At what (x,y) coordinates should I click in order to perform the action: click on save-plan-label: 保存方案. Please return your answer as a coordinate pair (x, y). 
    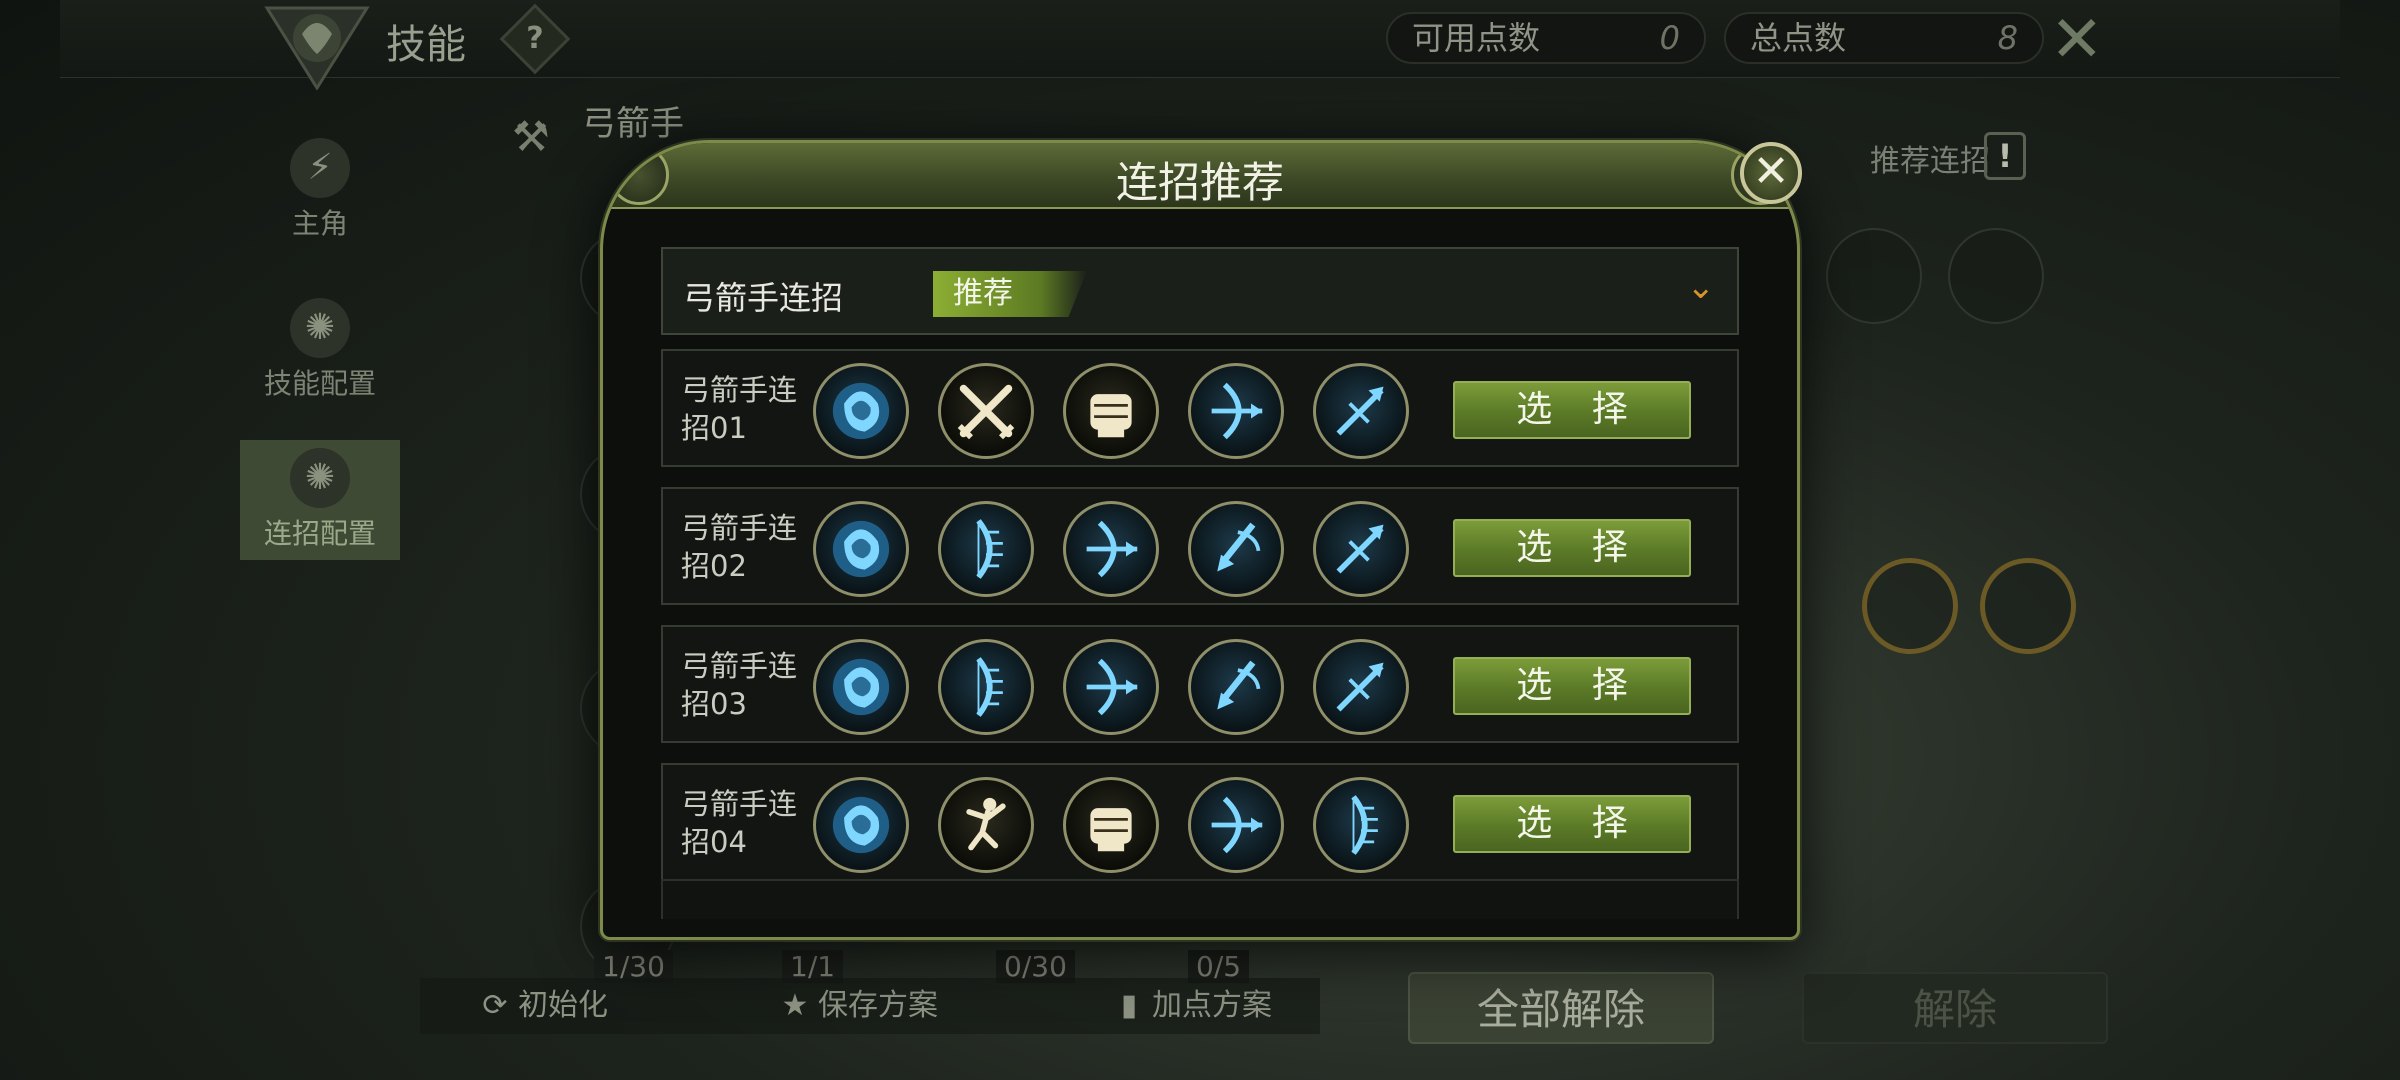
    Looking at the image, I should click on (878, 1005).